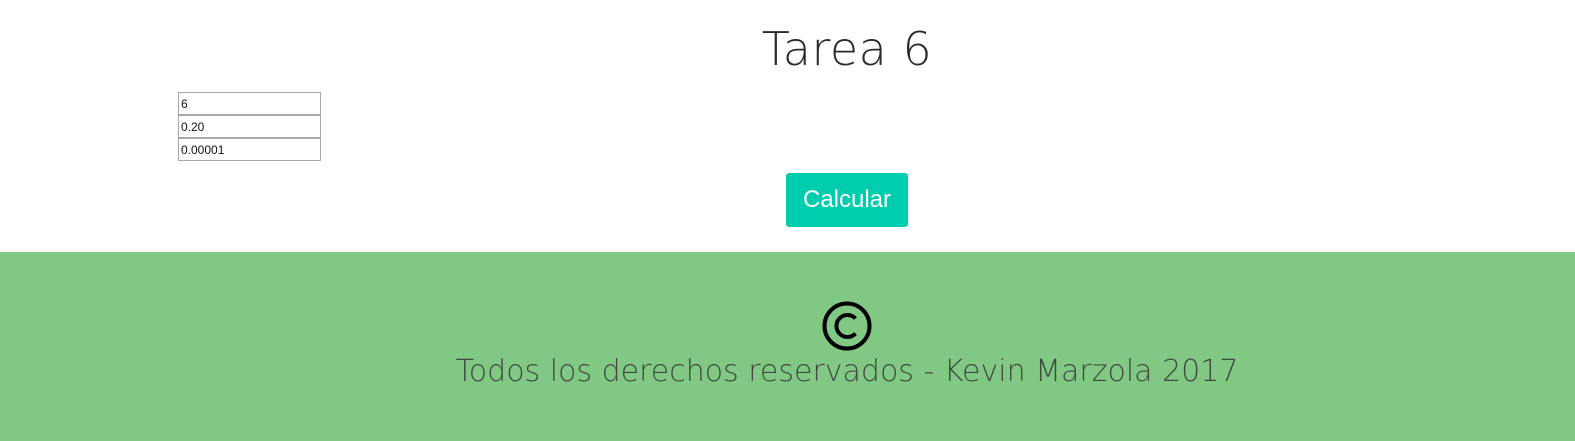  I want to click on page-title: Tarea 6, so click(847, 49).